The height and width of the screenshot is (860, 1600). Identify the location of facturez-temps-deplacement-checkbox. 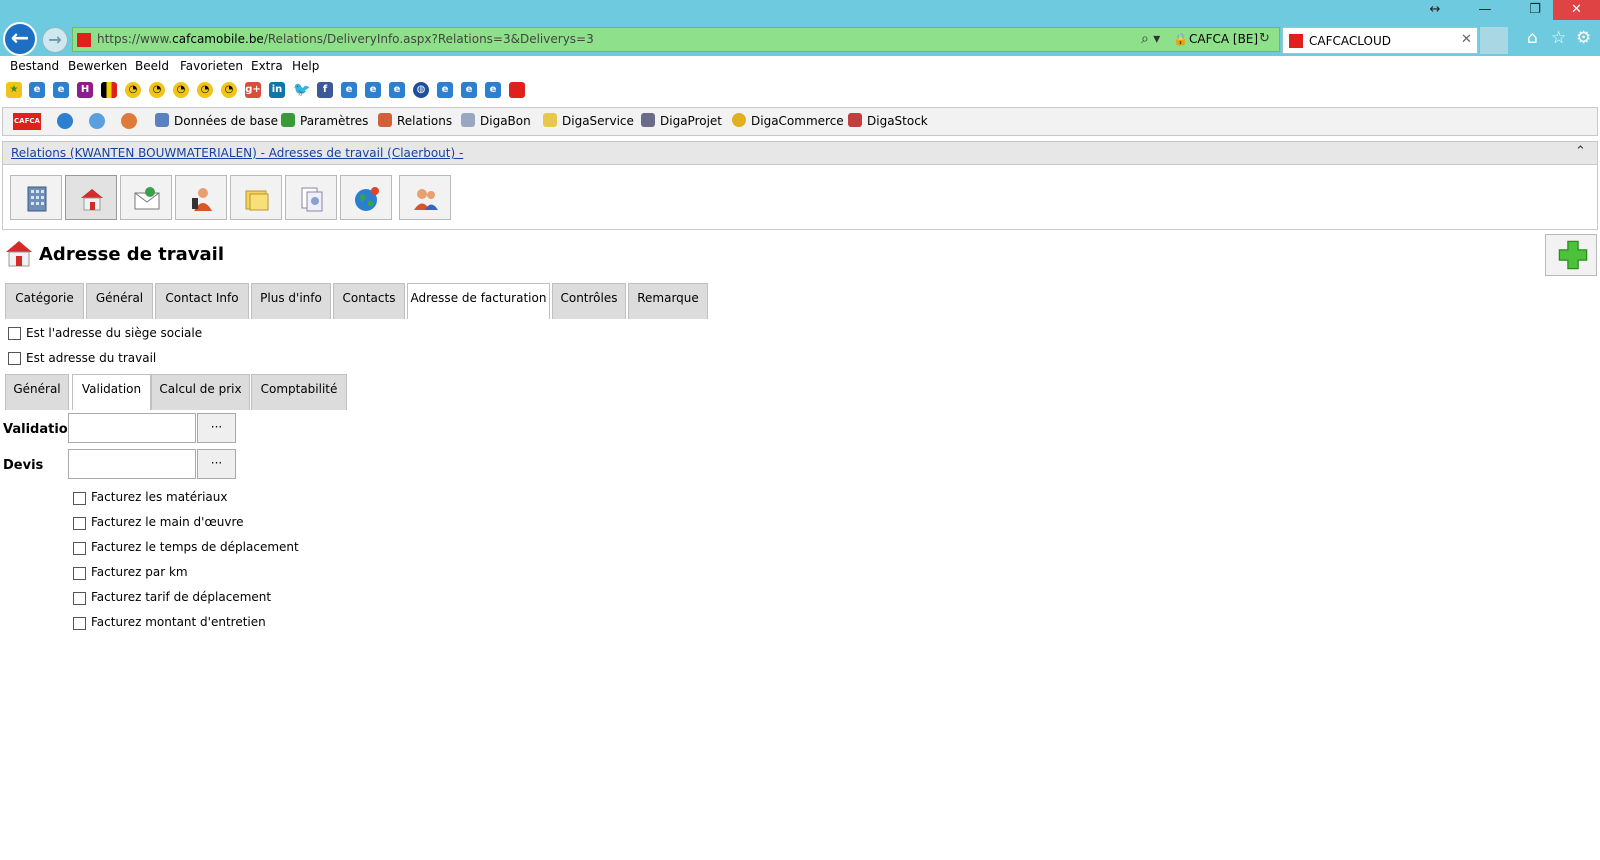
(79, 548).